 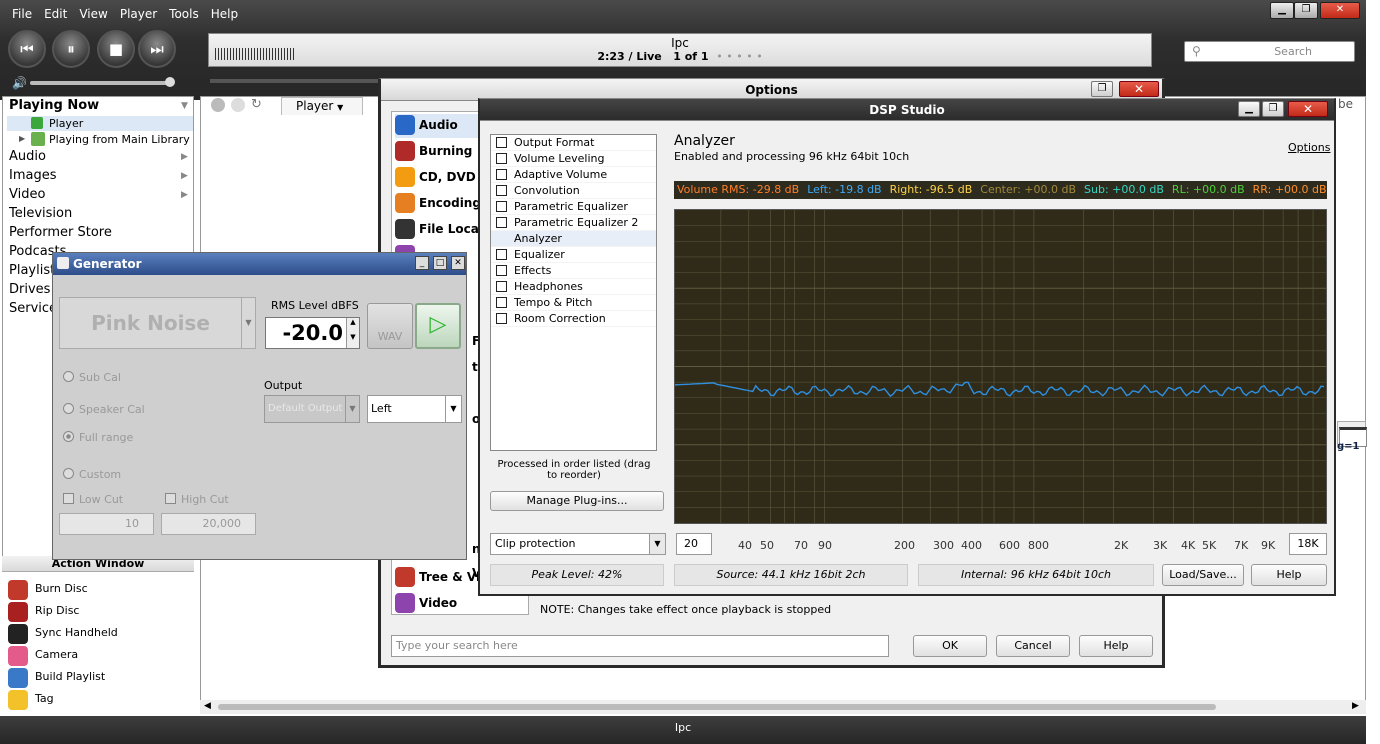 What do you see at coordinates (32, 270) in the screenshot?
I see `tree-playlist: Playlist` at bounding box center [32, 270].